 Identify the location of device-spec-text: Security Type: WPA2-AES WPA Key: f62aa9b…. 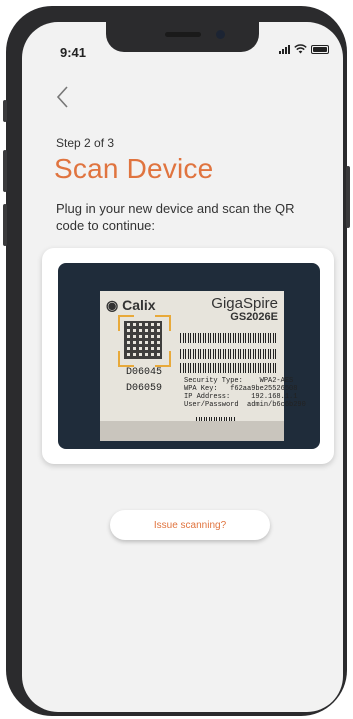
(245, 393).